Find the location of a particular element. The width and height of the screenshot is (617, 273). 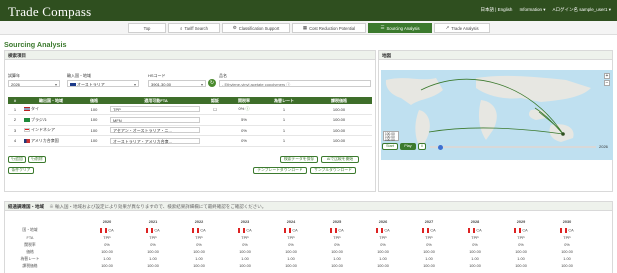

hs-code-value: 3901.30.00 is located at coordinates (161, 84).